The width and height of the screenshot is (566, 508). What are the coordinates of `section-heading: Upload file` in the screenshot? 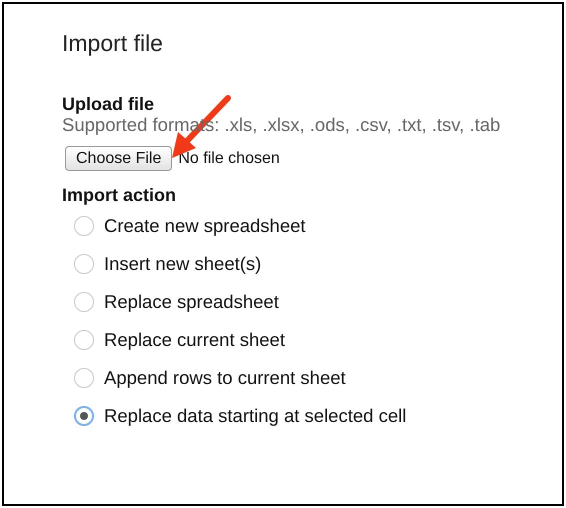 It's located at (109, 104).